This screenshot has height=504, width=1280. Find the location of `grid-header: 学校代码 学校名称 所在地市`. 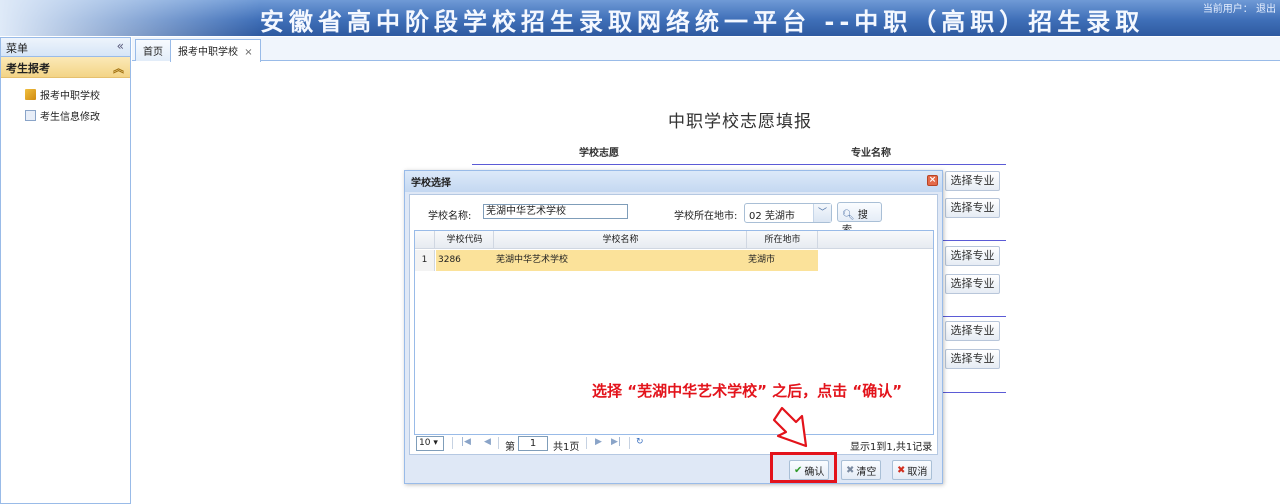

grid-header: 学校代码 学校名称 所在地市 is located at coordinates (674, 240).